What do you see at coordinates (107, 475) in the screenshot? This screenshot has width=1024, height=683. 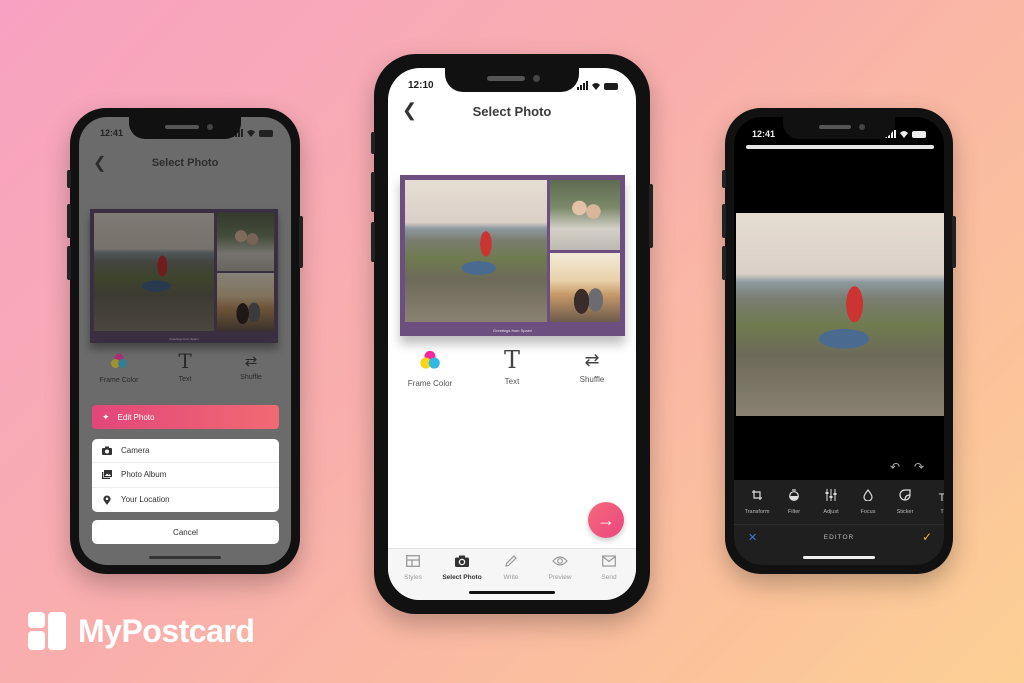 I see `photo-album-icon` at bounding box center [107, 475].